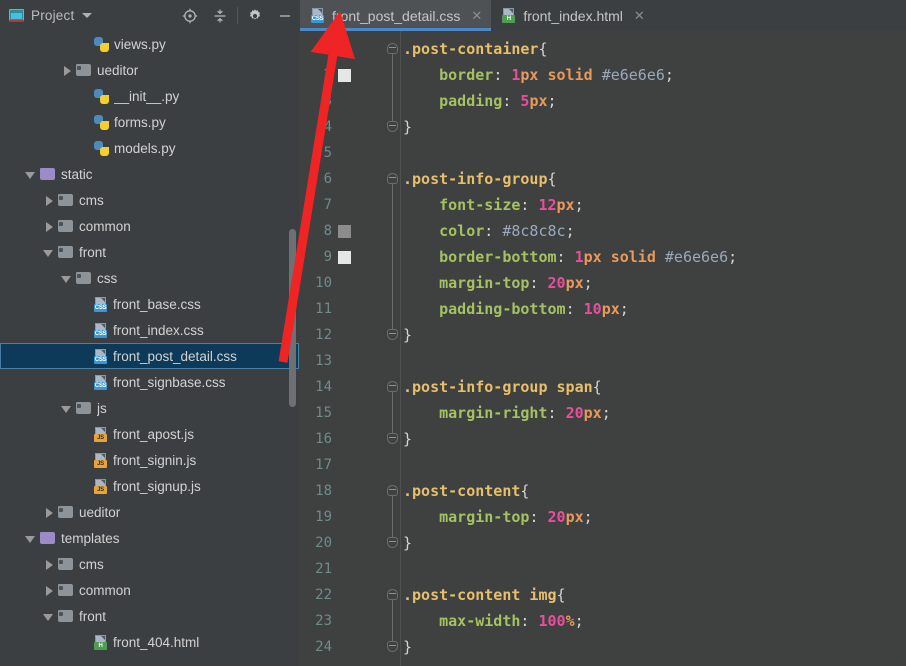 This screenshot has height=666, width=906. Describe the element at coordinates (255, 15) in the screenshot. I see `gear-icon` at that location.